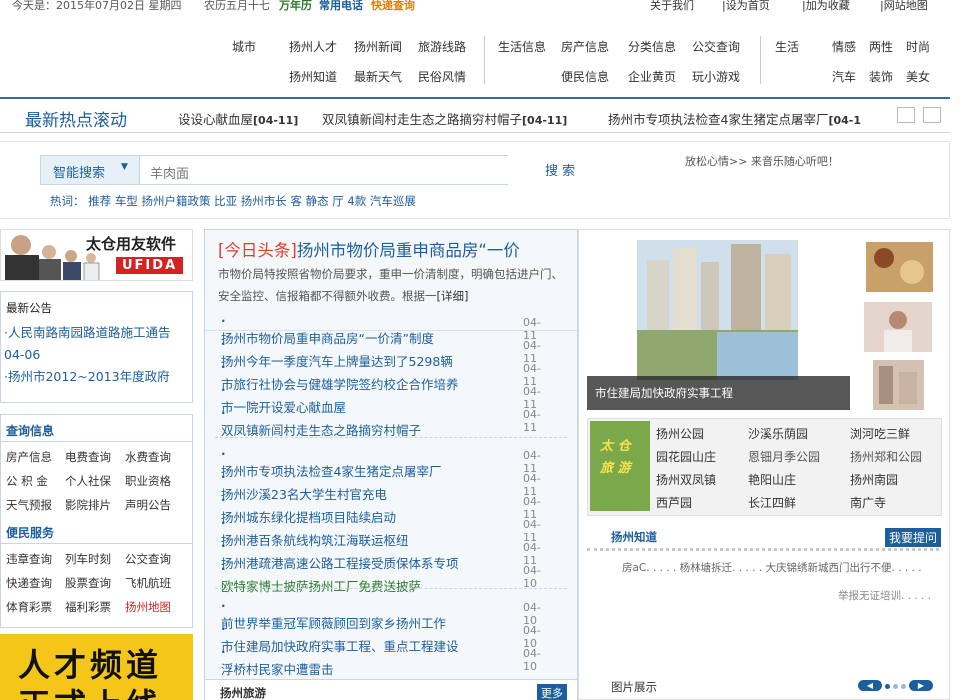 The image size is (960, 700). I want to click on tour-link: 南广寺, so click(868, 502).